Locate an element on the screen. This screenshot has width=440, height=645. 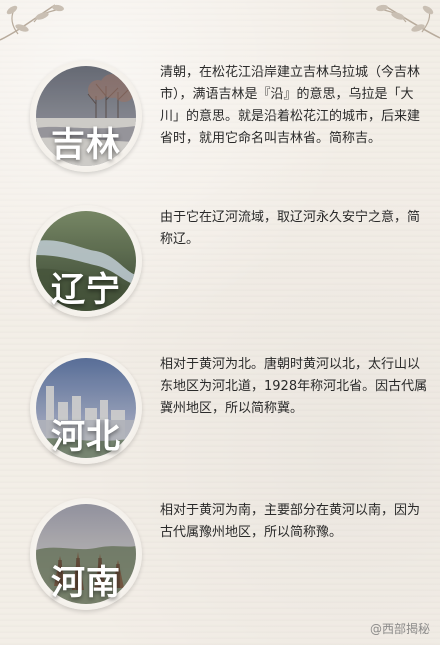
region-name: 辽宁 is located at coordinates (86, 290).